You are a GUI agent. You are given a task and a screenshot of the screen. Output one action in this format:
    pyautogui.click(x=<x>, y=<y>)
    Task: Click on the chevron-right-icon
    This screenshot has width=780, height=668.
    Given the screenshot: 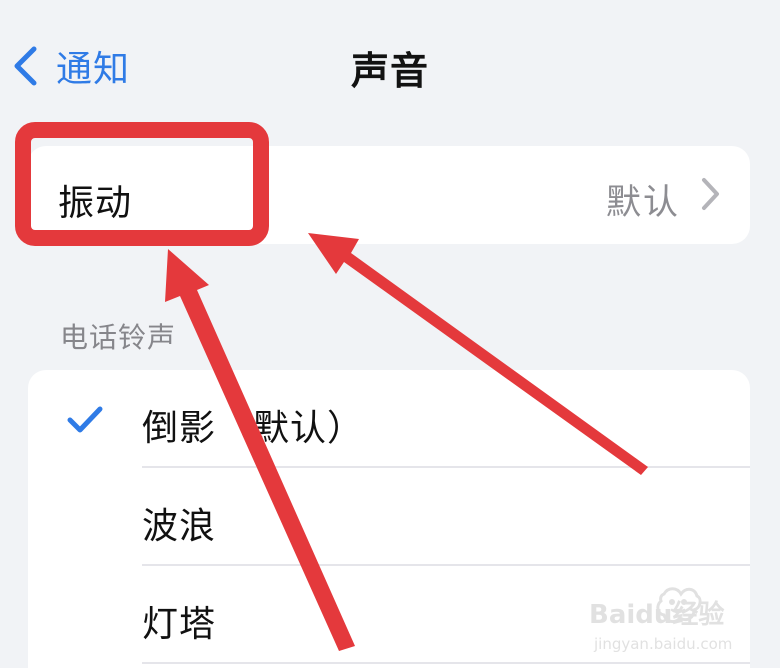 What is the action you would take?
    pyautogui.click(x=710, y=194)
    